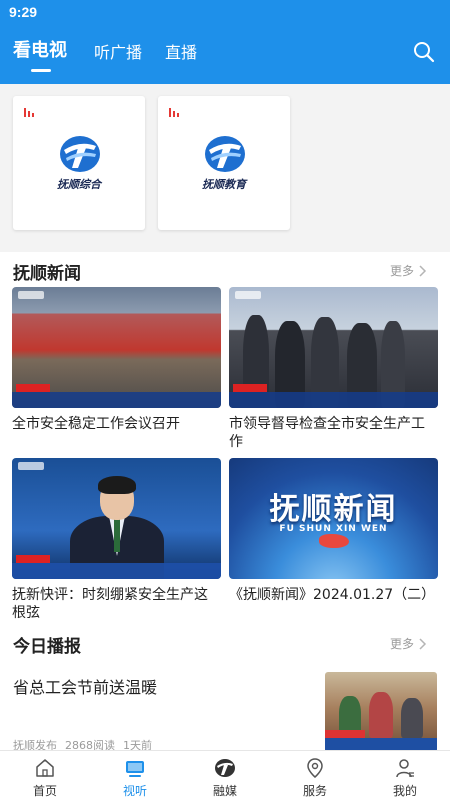  I want to click on today-more-link: 更多, so click(408, 643).